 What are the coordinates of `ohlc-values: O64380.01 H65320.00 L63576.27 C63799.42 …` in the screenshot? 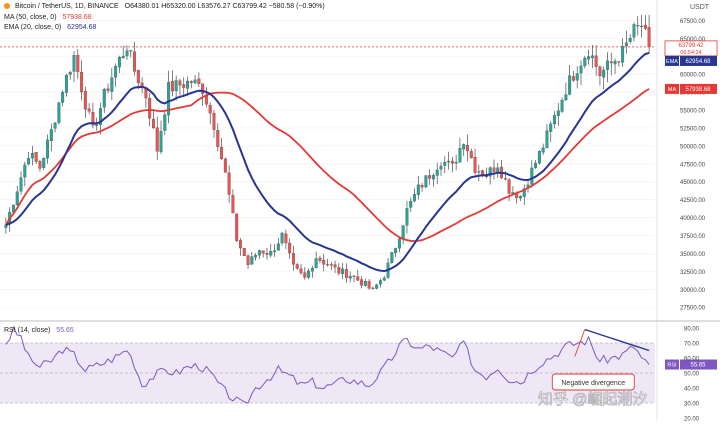 It's located at (224, 6).